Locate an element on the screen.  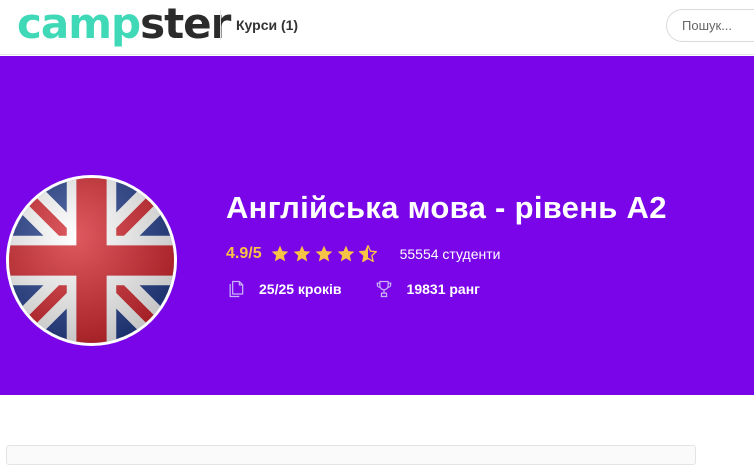
course-image is located at coordinates (91, 260).